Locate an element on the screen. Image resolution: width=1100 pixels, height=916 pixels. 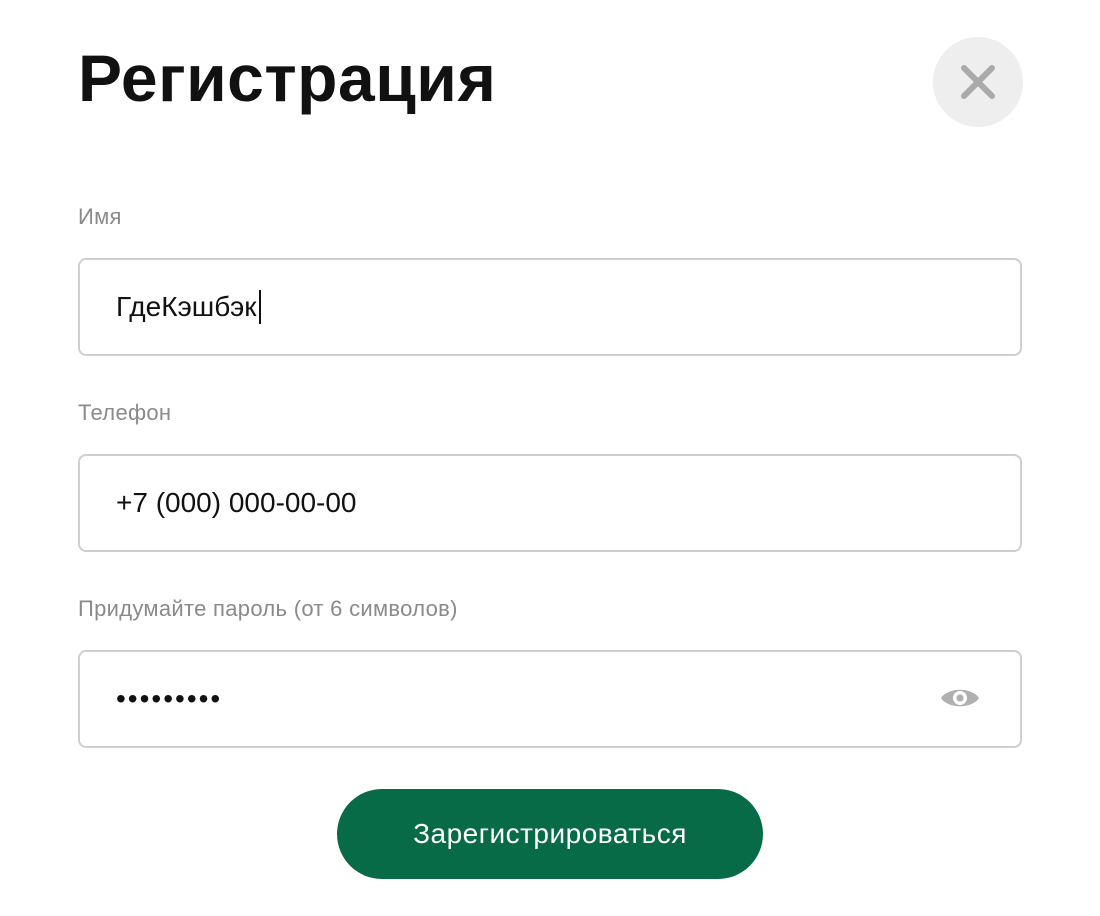
name-value-wrap: ГдеКэшбэк is located at coordinates (188, 307).